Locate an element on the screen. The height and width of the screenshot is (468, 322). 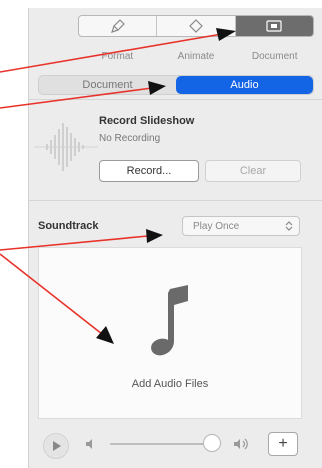
document-button is located at coordinates (274, 26).